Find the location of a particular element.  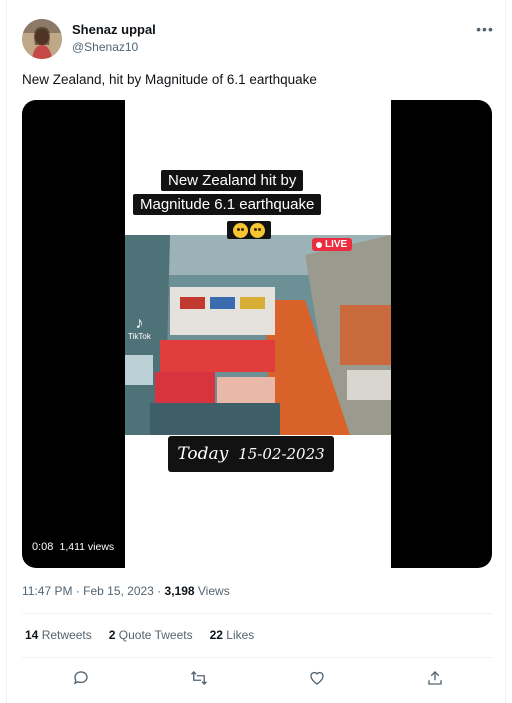

likes-stat: 22 Likes is located at coordinates (232, 635).